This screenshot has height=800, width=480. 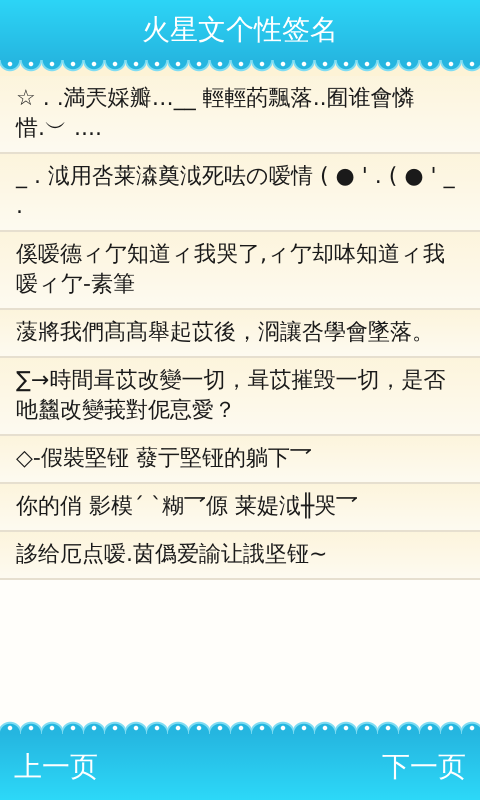 What do you see at coordinates (240, 271) in the screenshot?
I see `signature-item: 傒嗳德ィ亇知道ィ我哭了,ィ亇却呠知道ィ我嗳ィ亇-素筆` at bounding box center [240, 271].